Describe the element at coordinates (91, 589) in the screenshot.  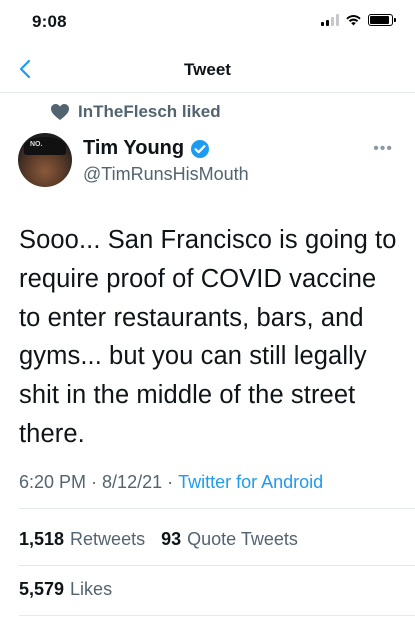
I see `likes-label: Likes` at that location.